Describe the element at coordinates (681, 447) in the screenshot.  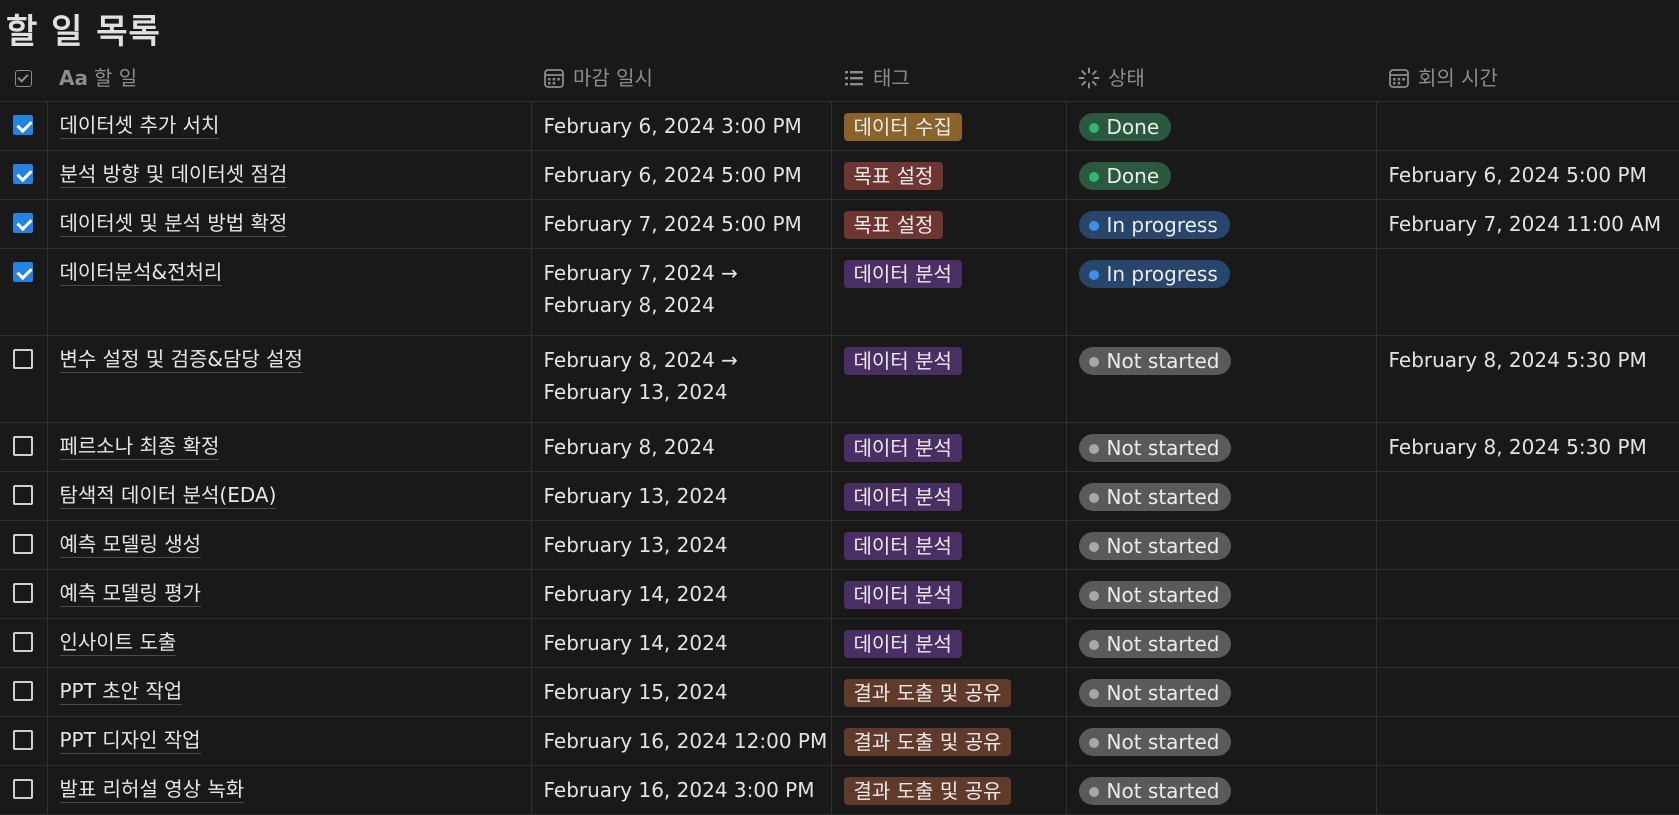
I see `due-cell: February 8, 2024` at that location.